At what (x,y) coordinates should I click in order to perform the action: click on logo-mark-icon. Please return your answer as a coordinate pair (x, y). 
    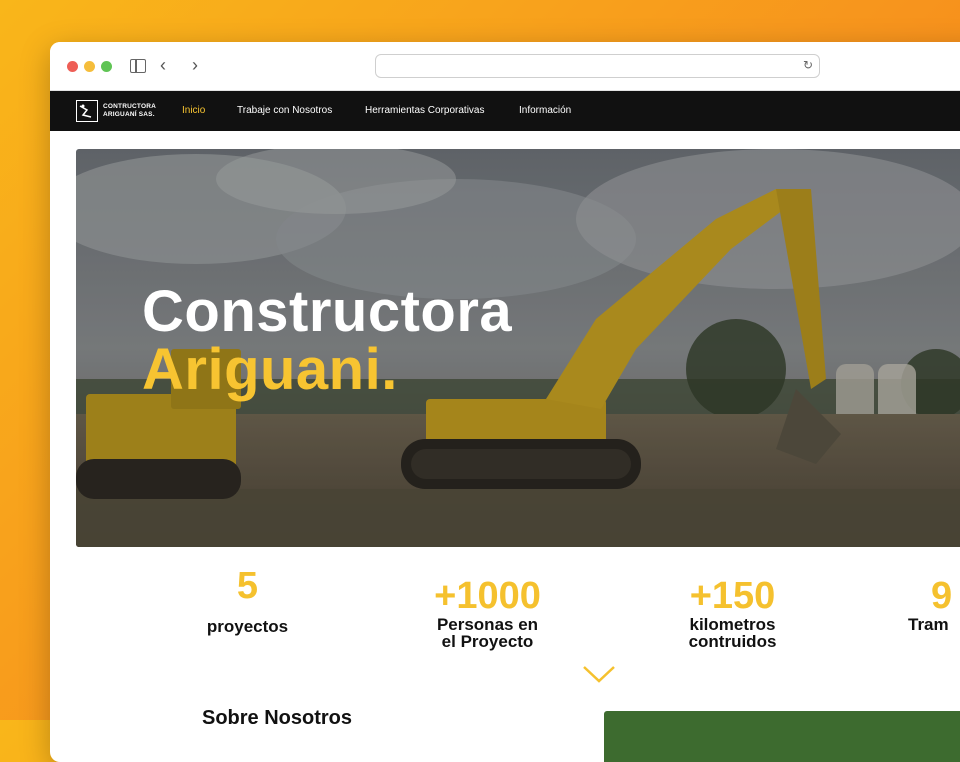
    Looking at the image, I should click on (87, 111).